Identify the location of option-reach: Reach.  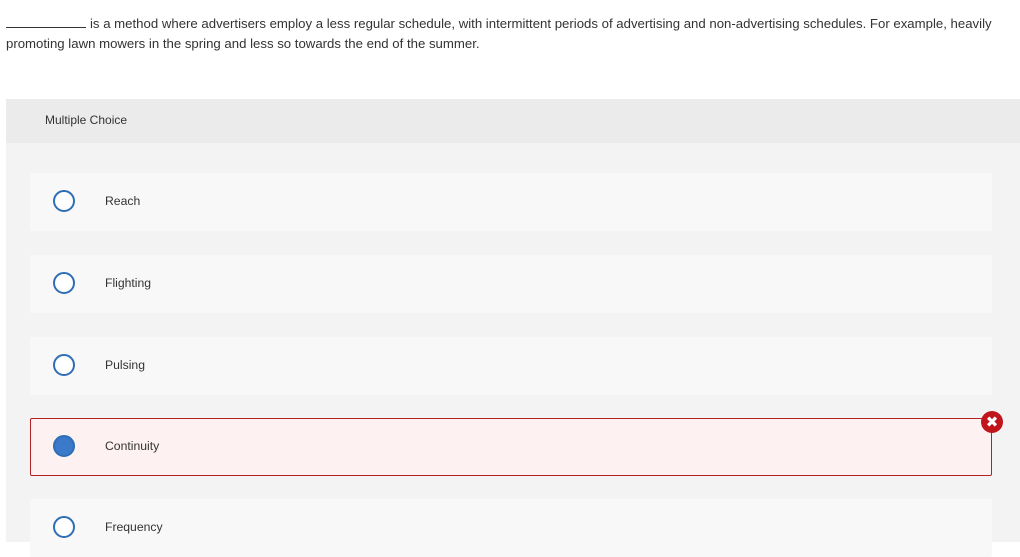
(511, 202).